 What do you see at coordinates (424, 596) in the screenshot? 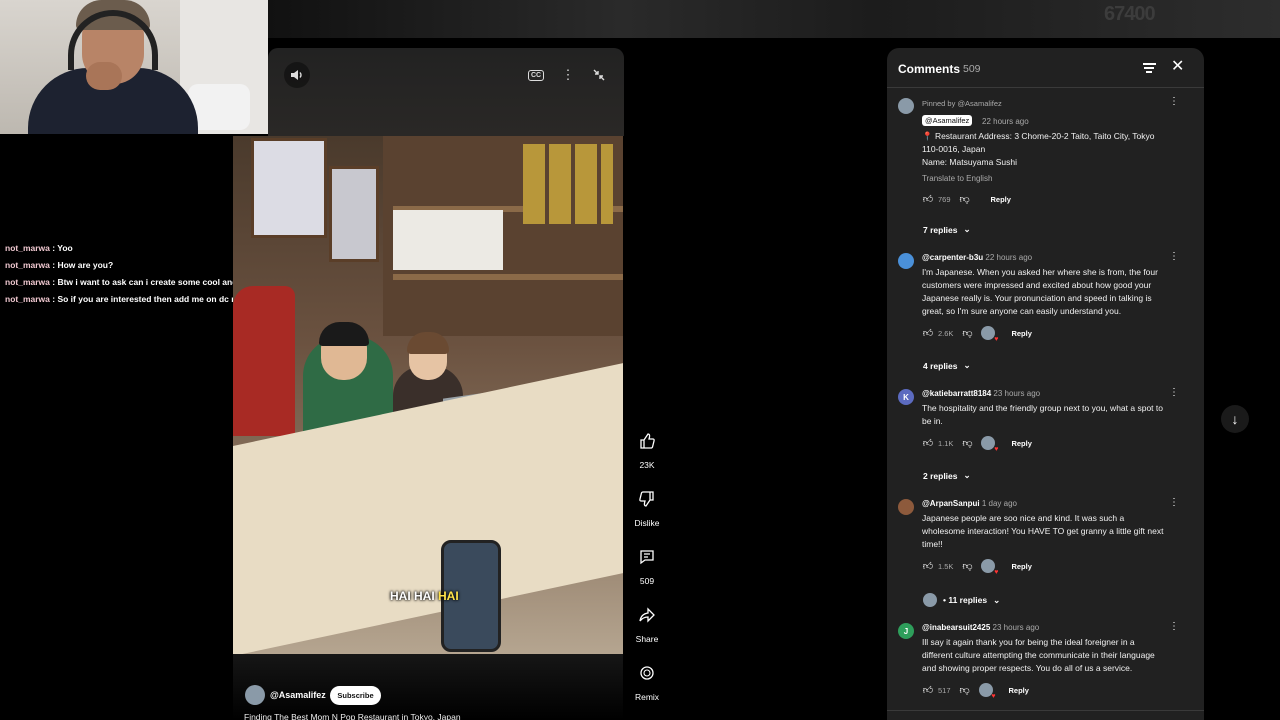
I see `video-caption: HAI HAI HAI` at bounding box center [424, 596].